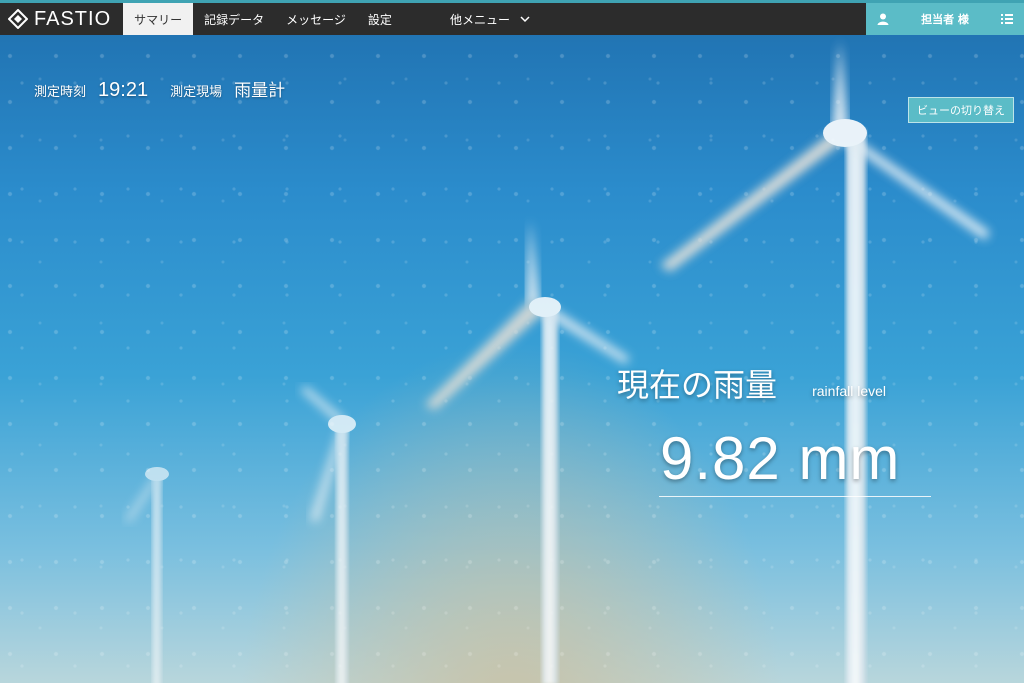 The image size is (1024, 683). I want to click on logo-diamond-icon, so click(18, 19).